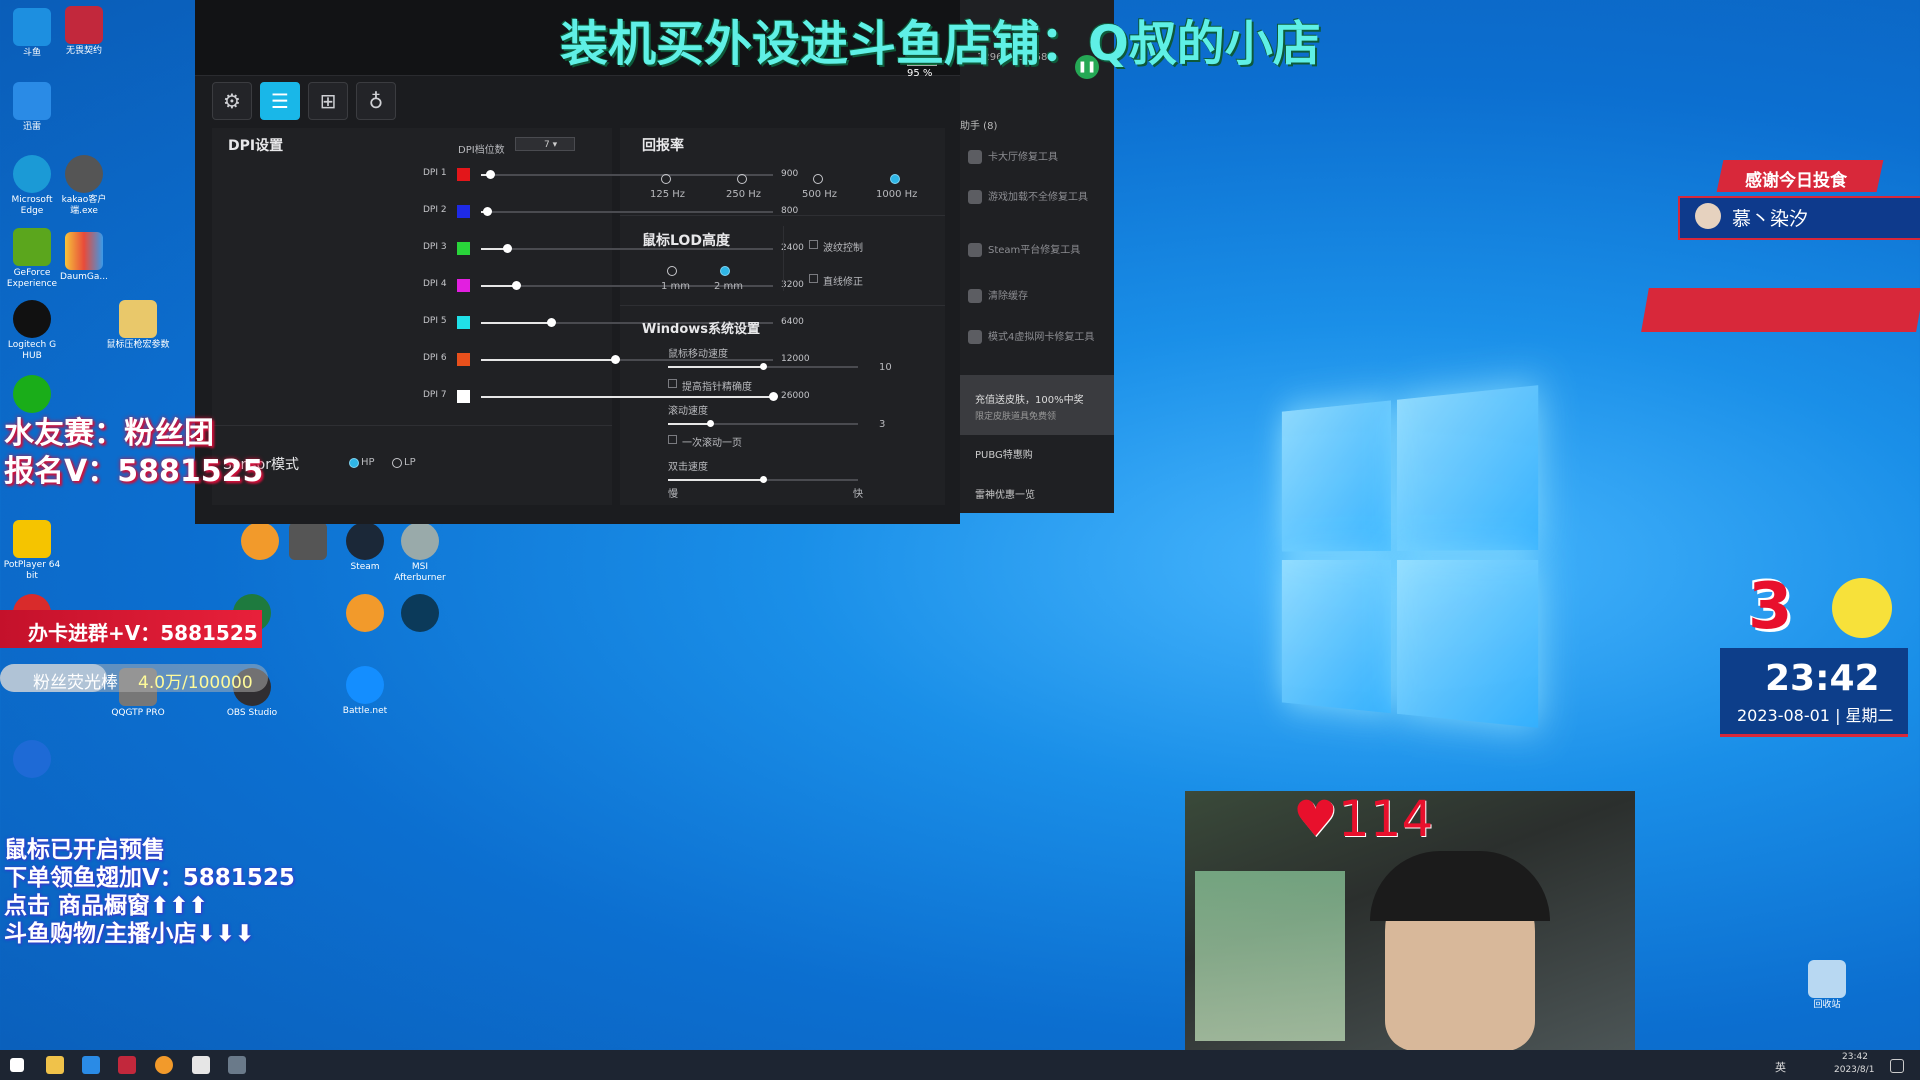  Describe the element at coordinates (686, 241) in the screenshot. I see `lod-title: 鼠标LOD高度` at that location.